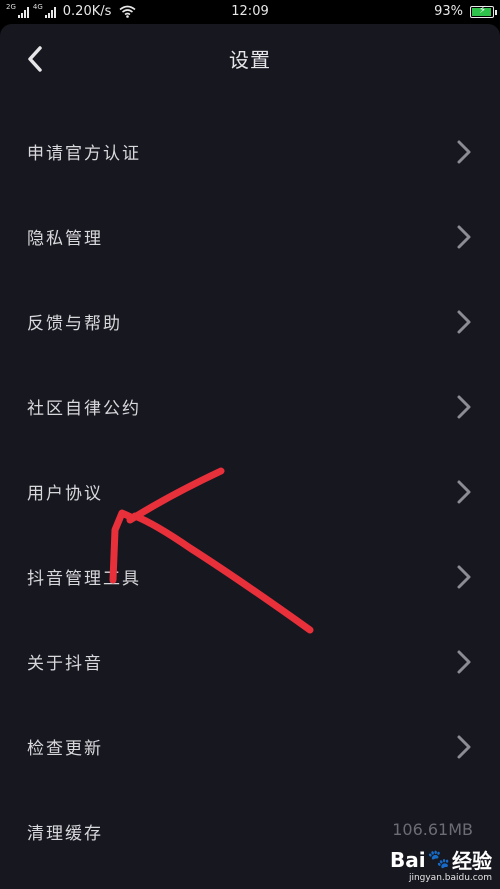  What do you see at coordinates (496, 12) in the screenshot?
I see `battery-tip` at bounding box center [496, 12].